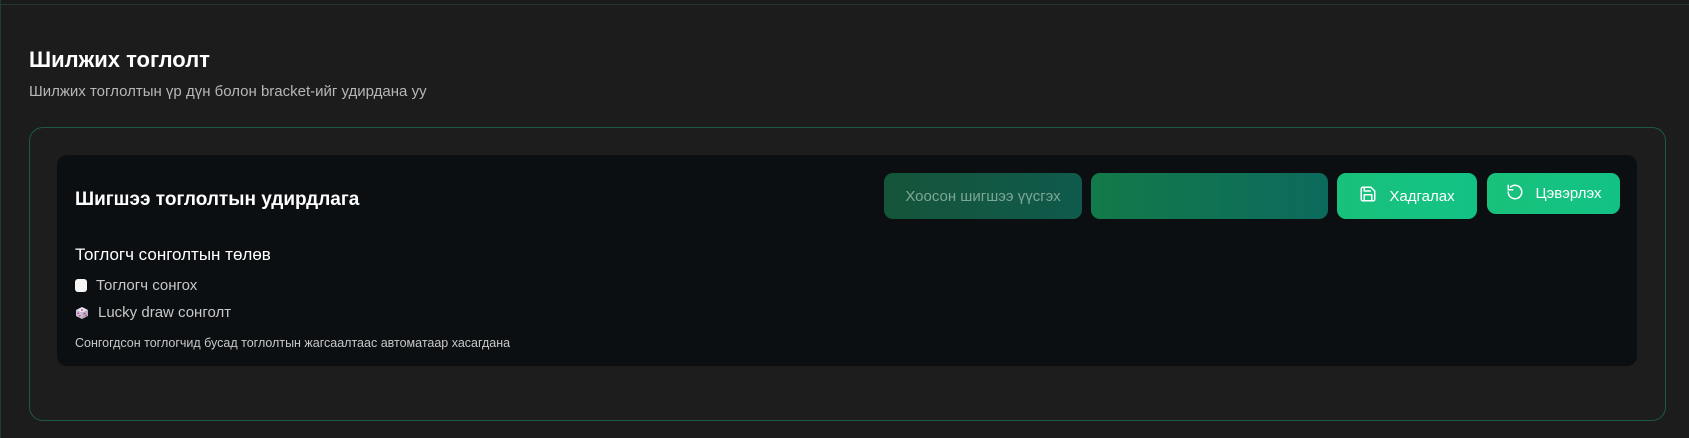 The image size is (1689, 438). What do you see at coordinates (1568, 193) in the screenshot?
I see `reset-button-label: Цэвэрлэх` at bounding box center [1568, 193].